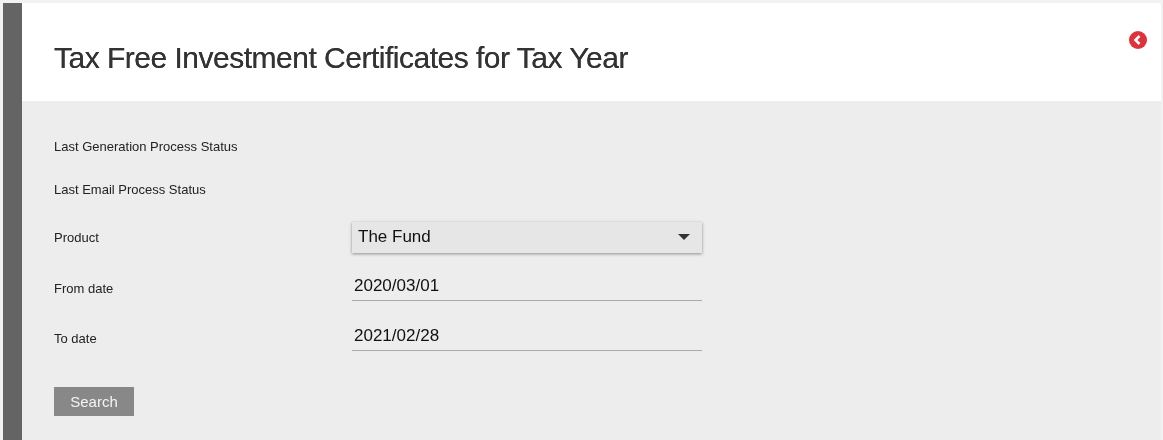  Describe the element at coordinates (77, 237) in the screenshot. I see `field-label: Product` at that location.